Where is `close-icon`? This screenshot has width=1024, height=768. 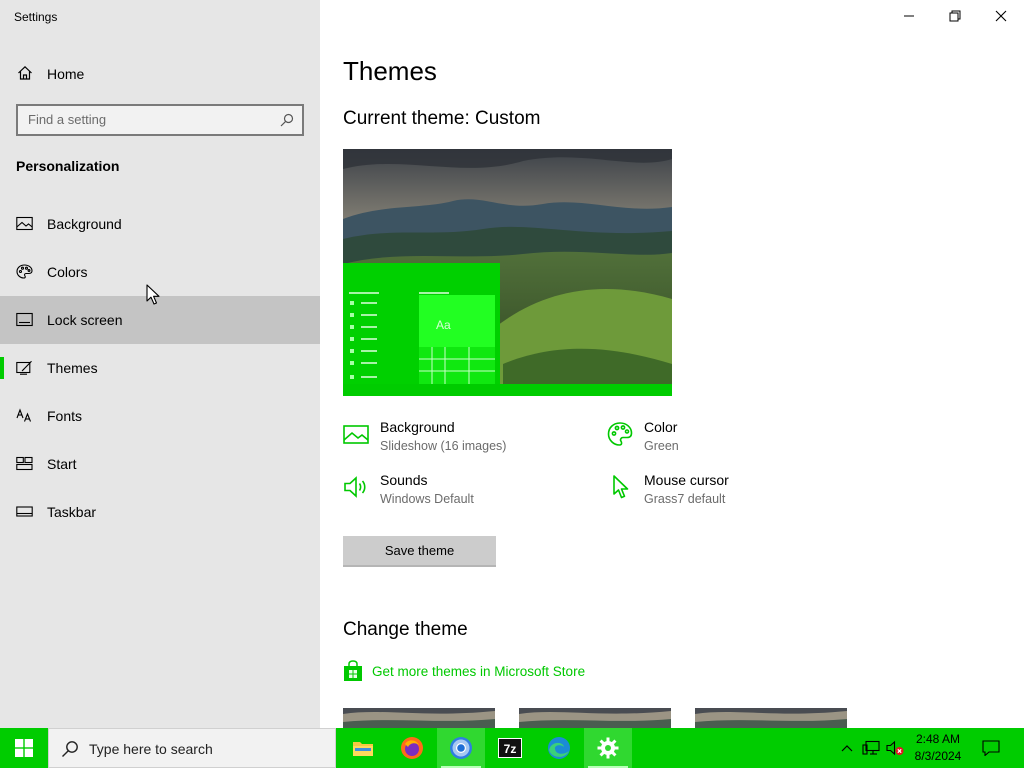
close-icon is located at coordinates (1001, 16).